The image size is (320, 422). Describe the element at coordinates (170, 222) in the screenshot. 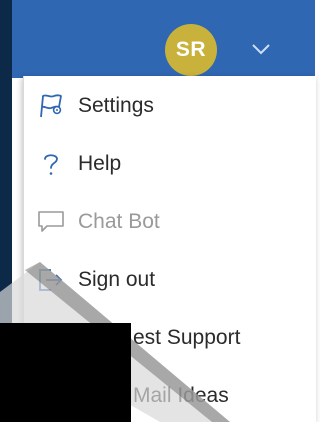

I see `menu-item-chat-bot: Chat Bot` at that location.